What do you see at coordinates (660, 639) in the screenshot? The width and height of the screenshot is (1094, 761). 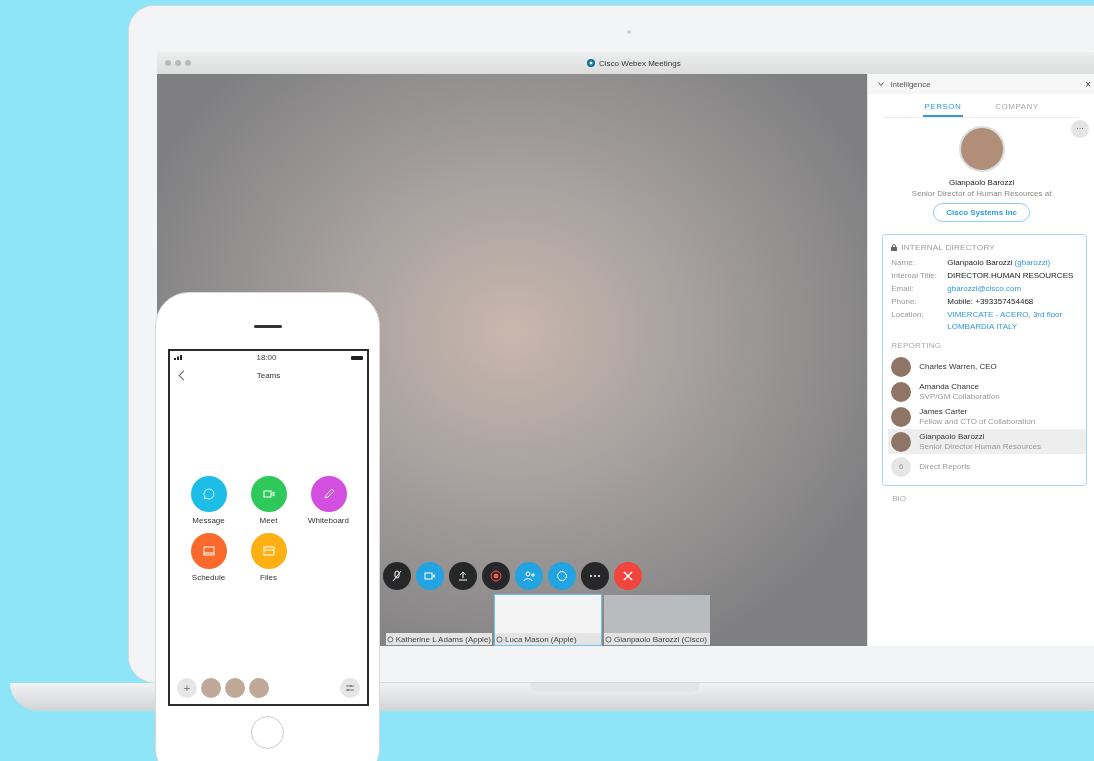 I see `participant-name: Gianpaolo Barozzi (Cisco)` at bounding box center [660, 639].